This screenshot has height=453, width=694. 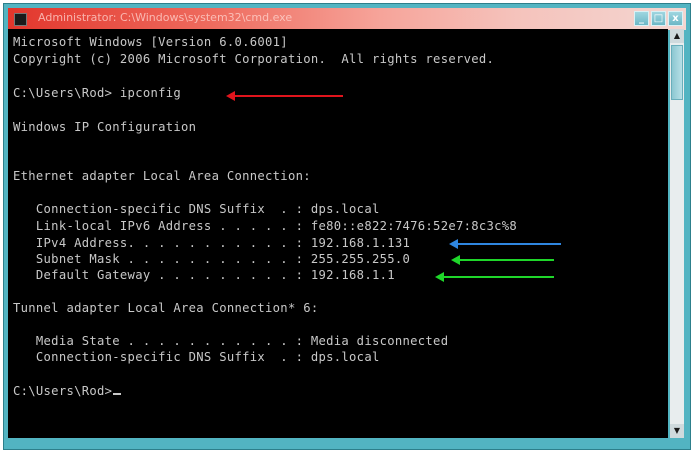 What do you see at coordinates (166, 308) in the screenshot?
I see `console-line: Tunnel adapter Local Area Connection* 6:` at bounding box center [166, 308].